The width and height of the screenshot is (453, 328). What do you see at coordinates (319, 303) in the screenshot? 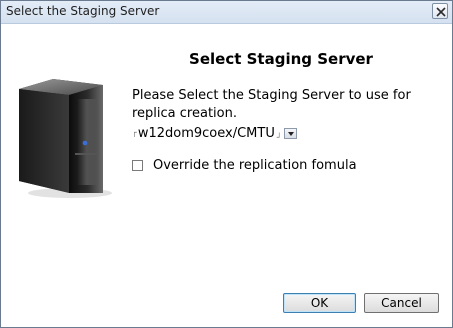
I see `ok-button: OK` at bounding box center [319, 303].